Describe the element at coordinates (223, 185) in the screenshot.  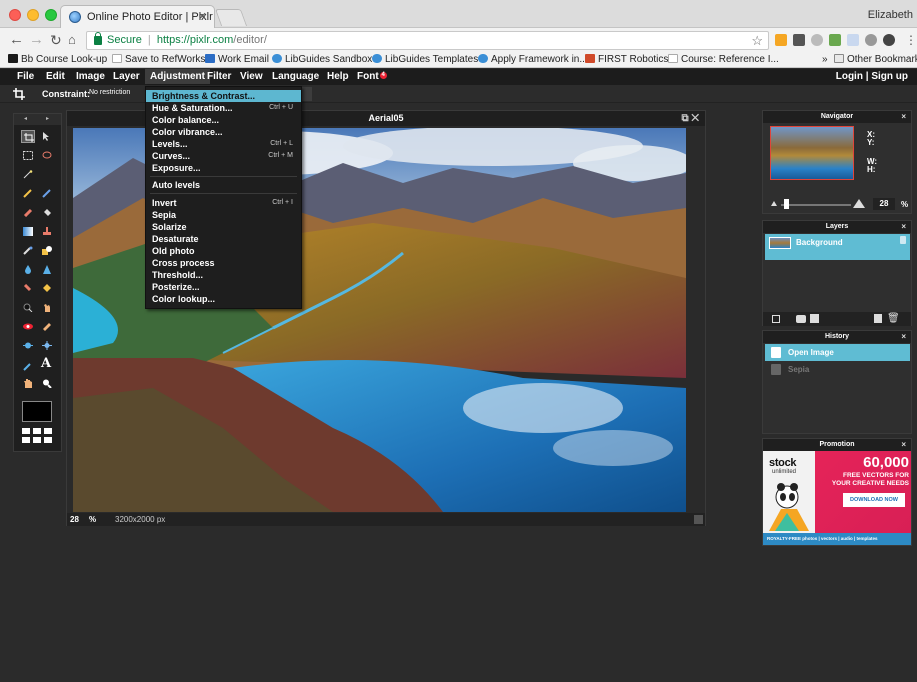
I see `adjustment-menu-item: Auto levels` at that location.